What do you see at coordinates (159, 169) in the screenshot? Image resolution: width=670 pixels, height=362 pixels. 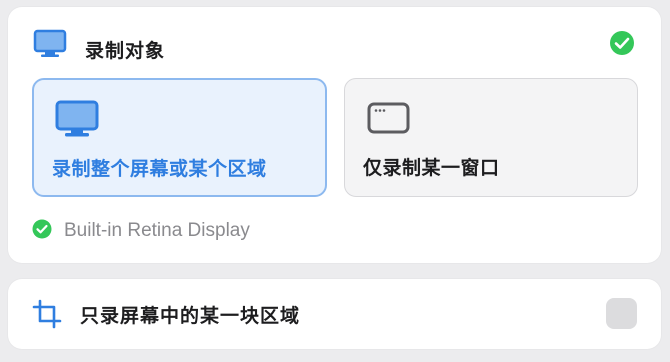 I see `option-label: 录制整个屏幕或某个区域` at bounding box center [159, 169].